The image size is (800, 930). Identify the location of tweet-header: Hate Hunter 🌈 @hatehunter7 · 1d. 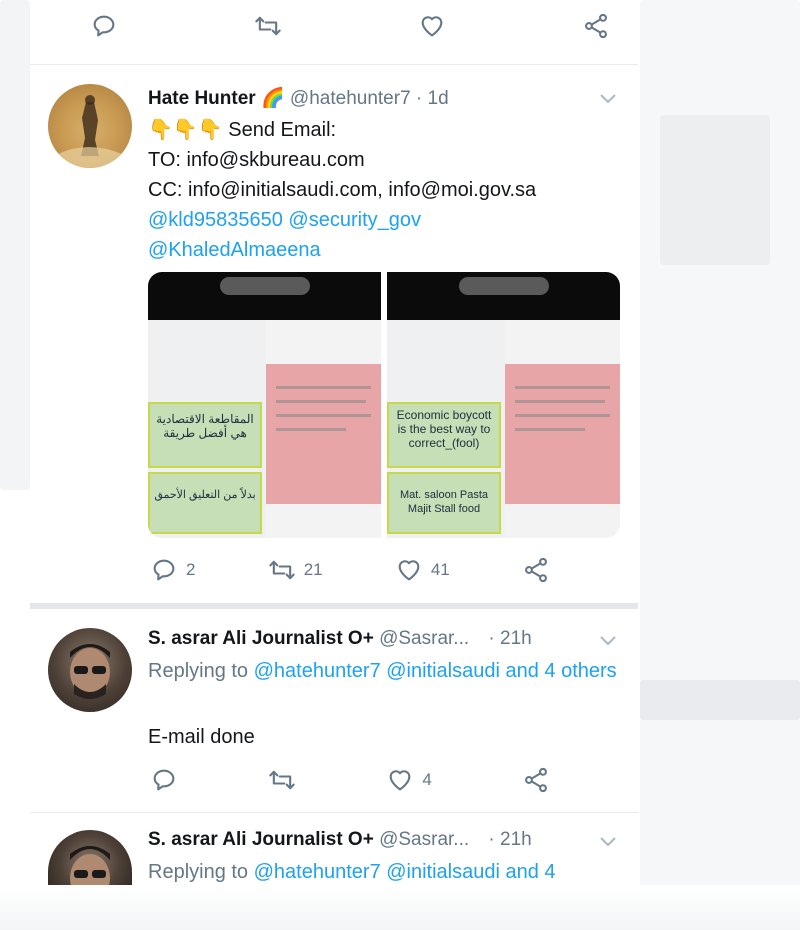
(298, 98).